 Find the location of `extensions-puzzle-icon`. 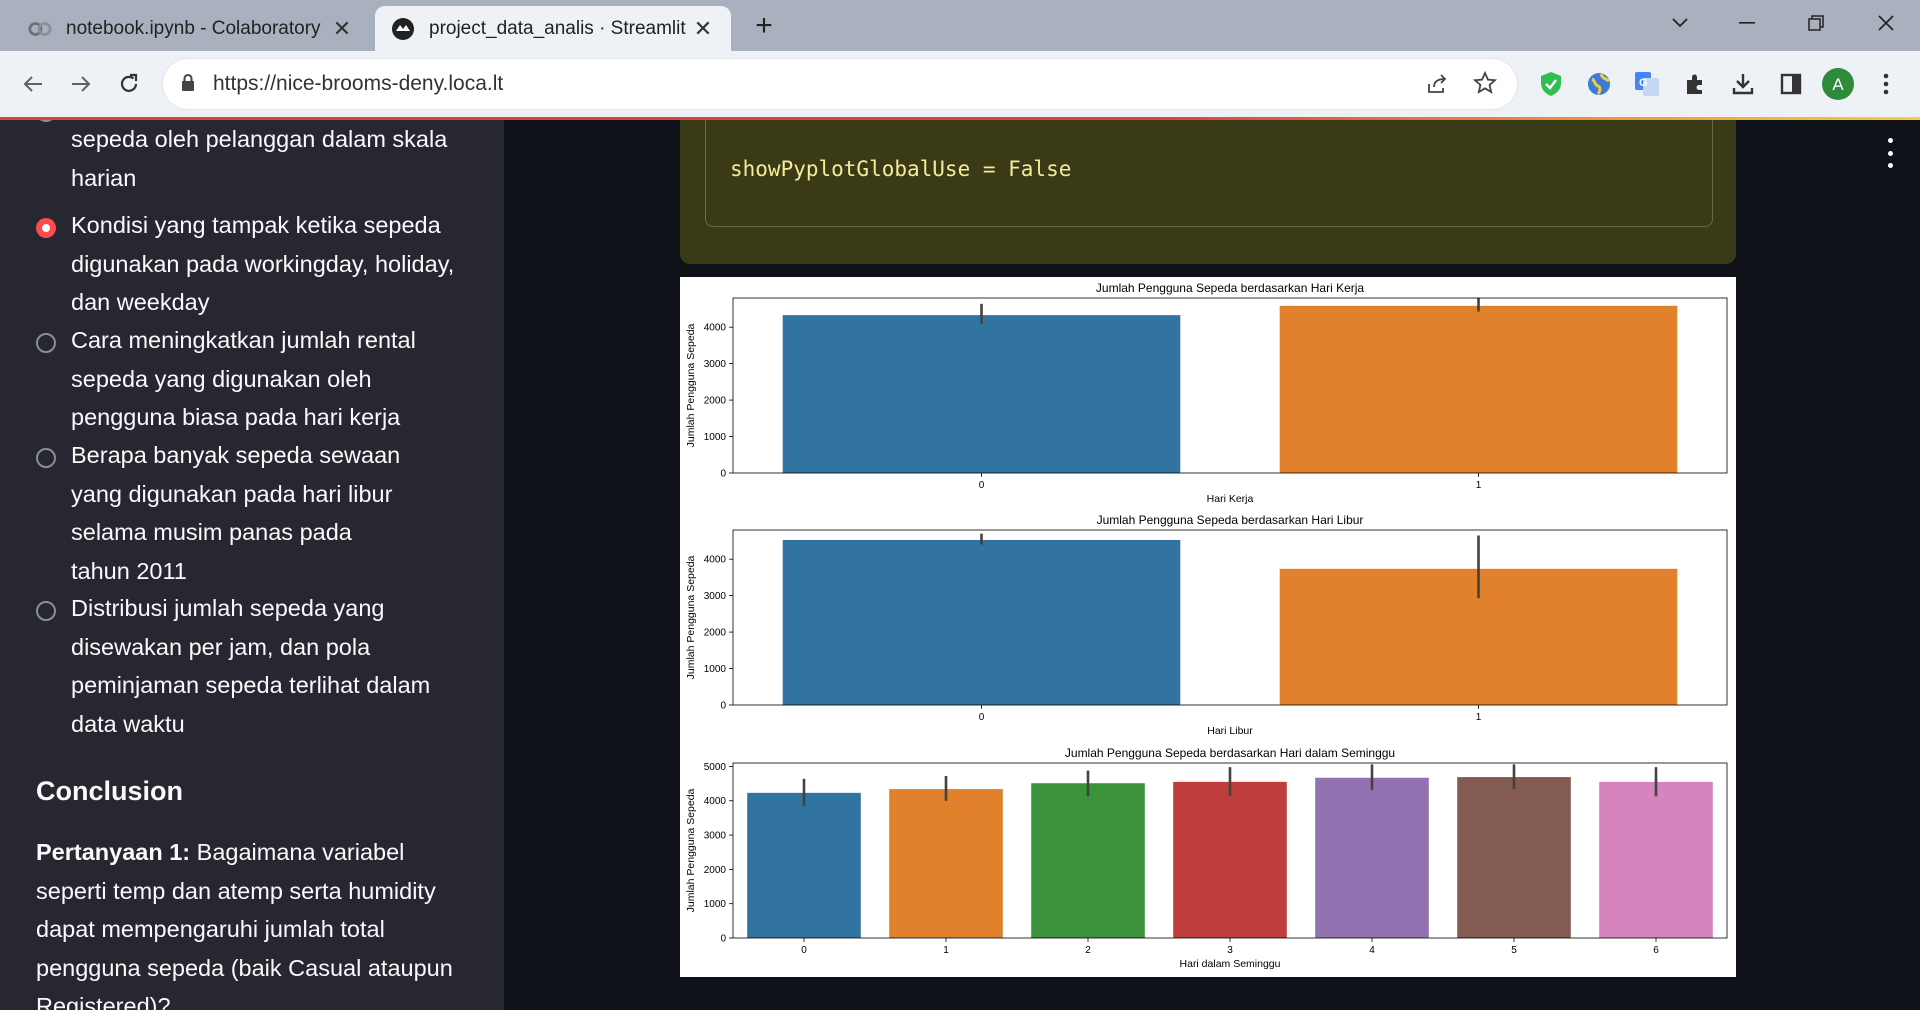

extensions-puzzle-icon is located at coordinates (1695, 84).